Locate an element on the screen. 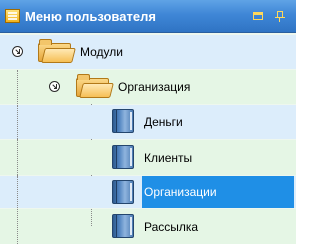 This screenshot has height=244, width=320. panel-header: Меню пользователя is located at coordinates (148, 16).